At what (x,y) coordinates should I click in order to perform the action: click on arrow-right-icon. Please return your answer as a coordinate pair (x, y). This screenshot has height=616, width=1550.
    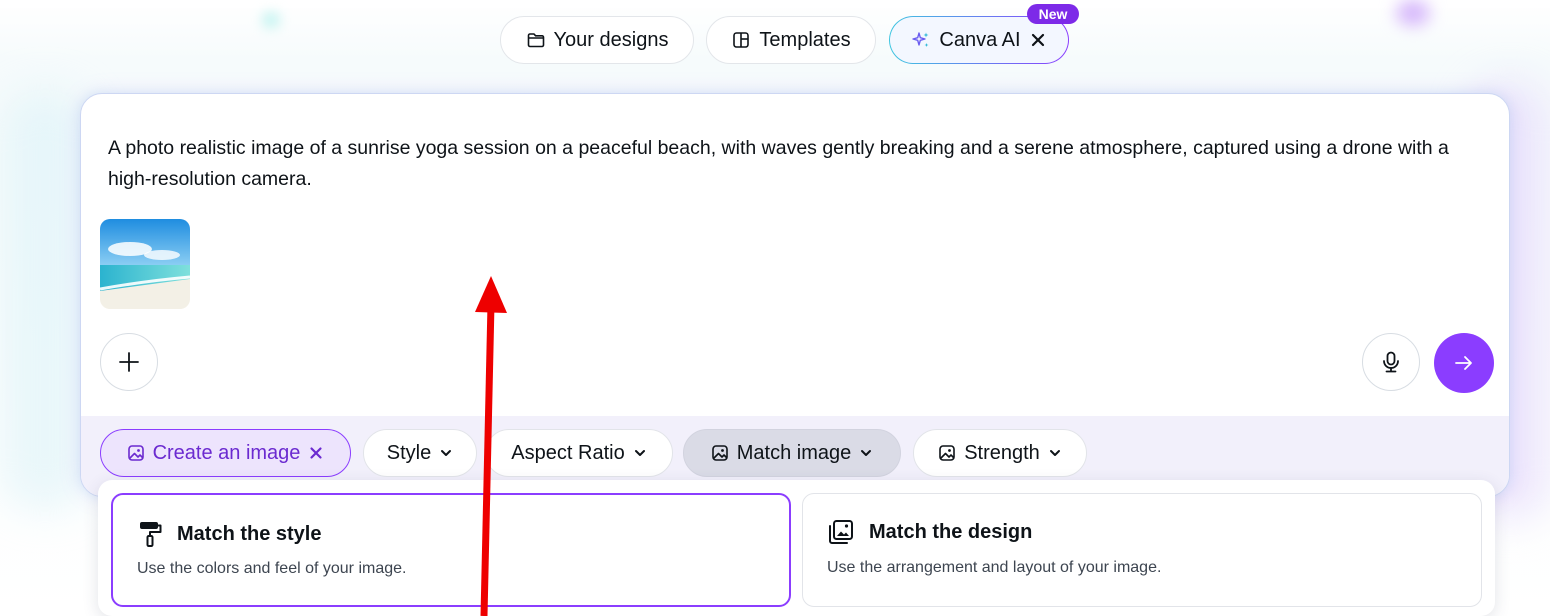
    Looking at the image, I should click on (1463, 363).